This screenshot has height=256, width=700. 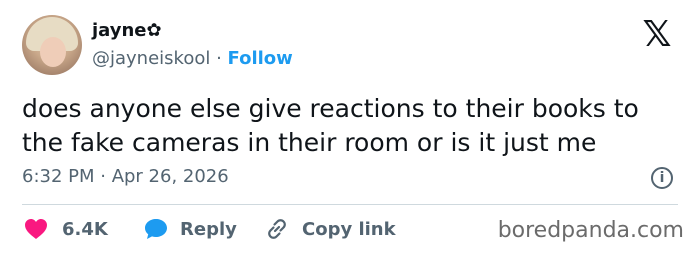 I want to click on like-count: 6.4K, so click(x=85, y=229).